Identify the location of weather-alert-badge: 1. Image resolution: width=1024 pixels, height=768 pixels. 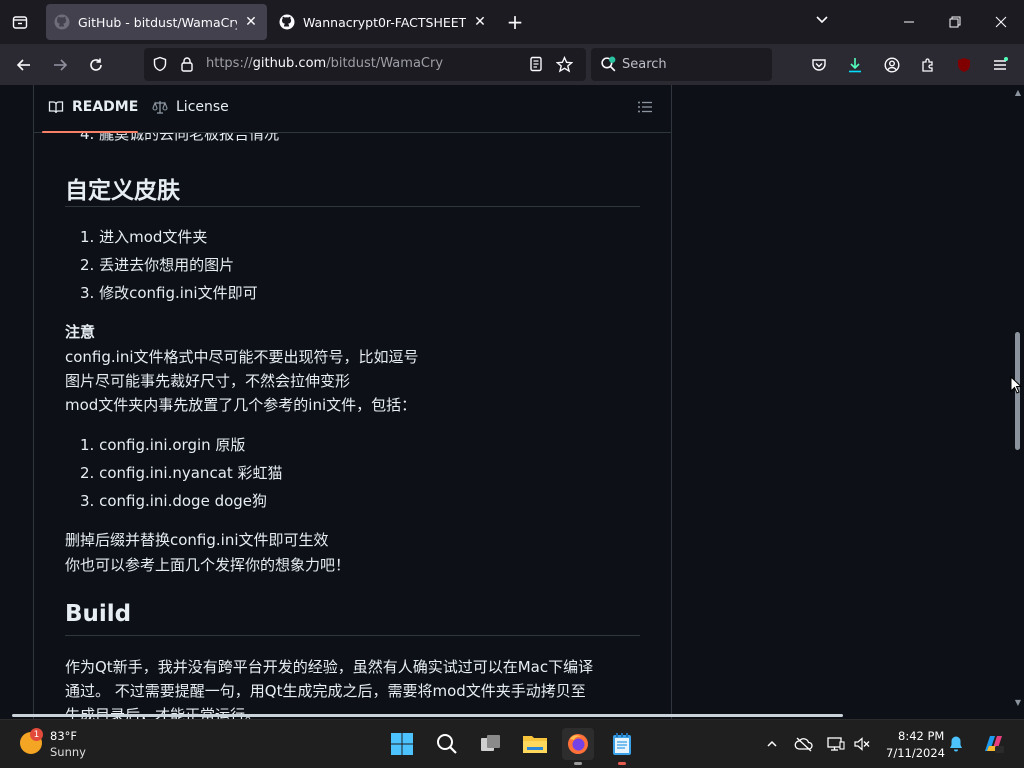
(36, 734).